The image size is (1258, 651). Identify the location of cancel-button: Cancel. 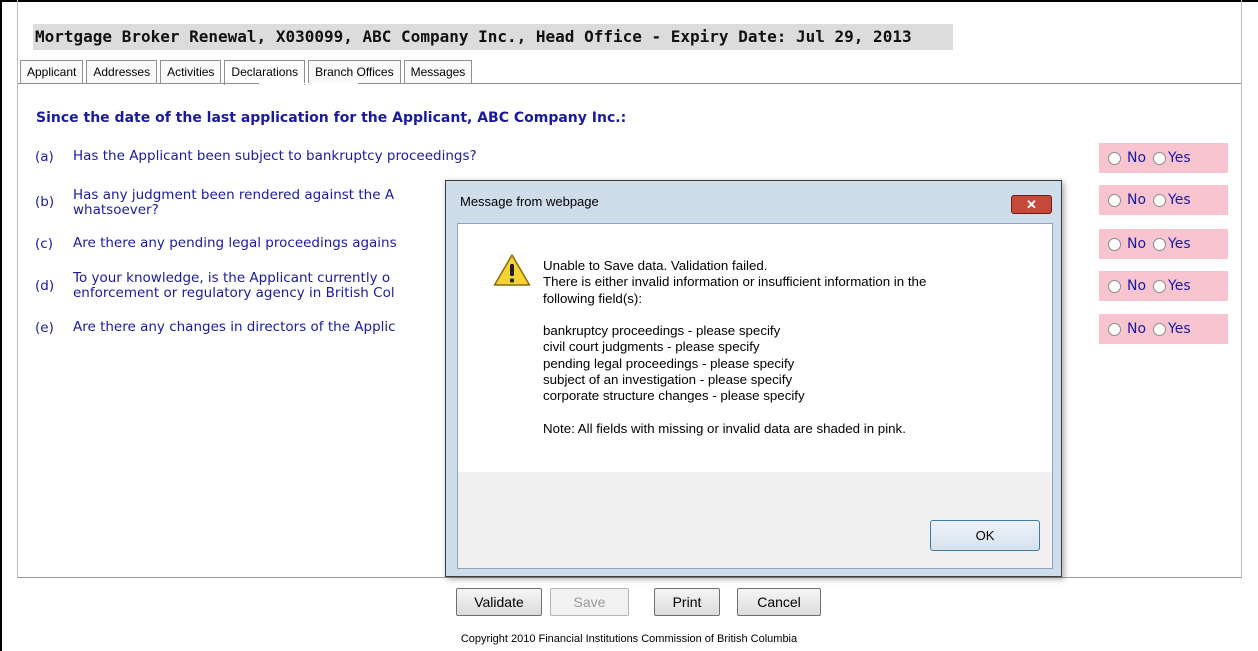
(779, 602).